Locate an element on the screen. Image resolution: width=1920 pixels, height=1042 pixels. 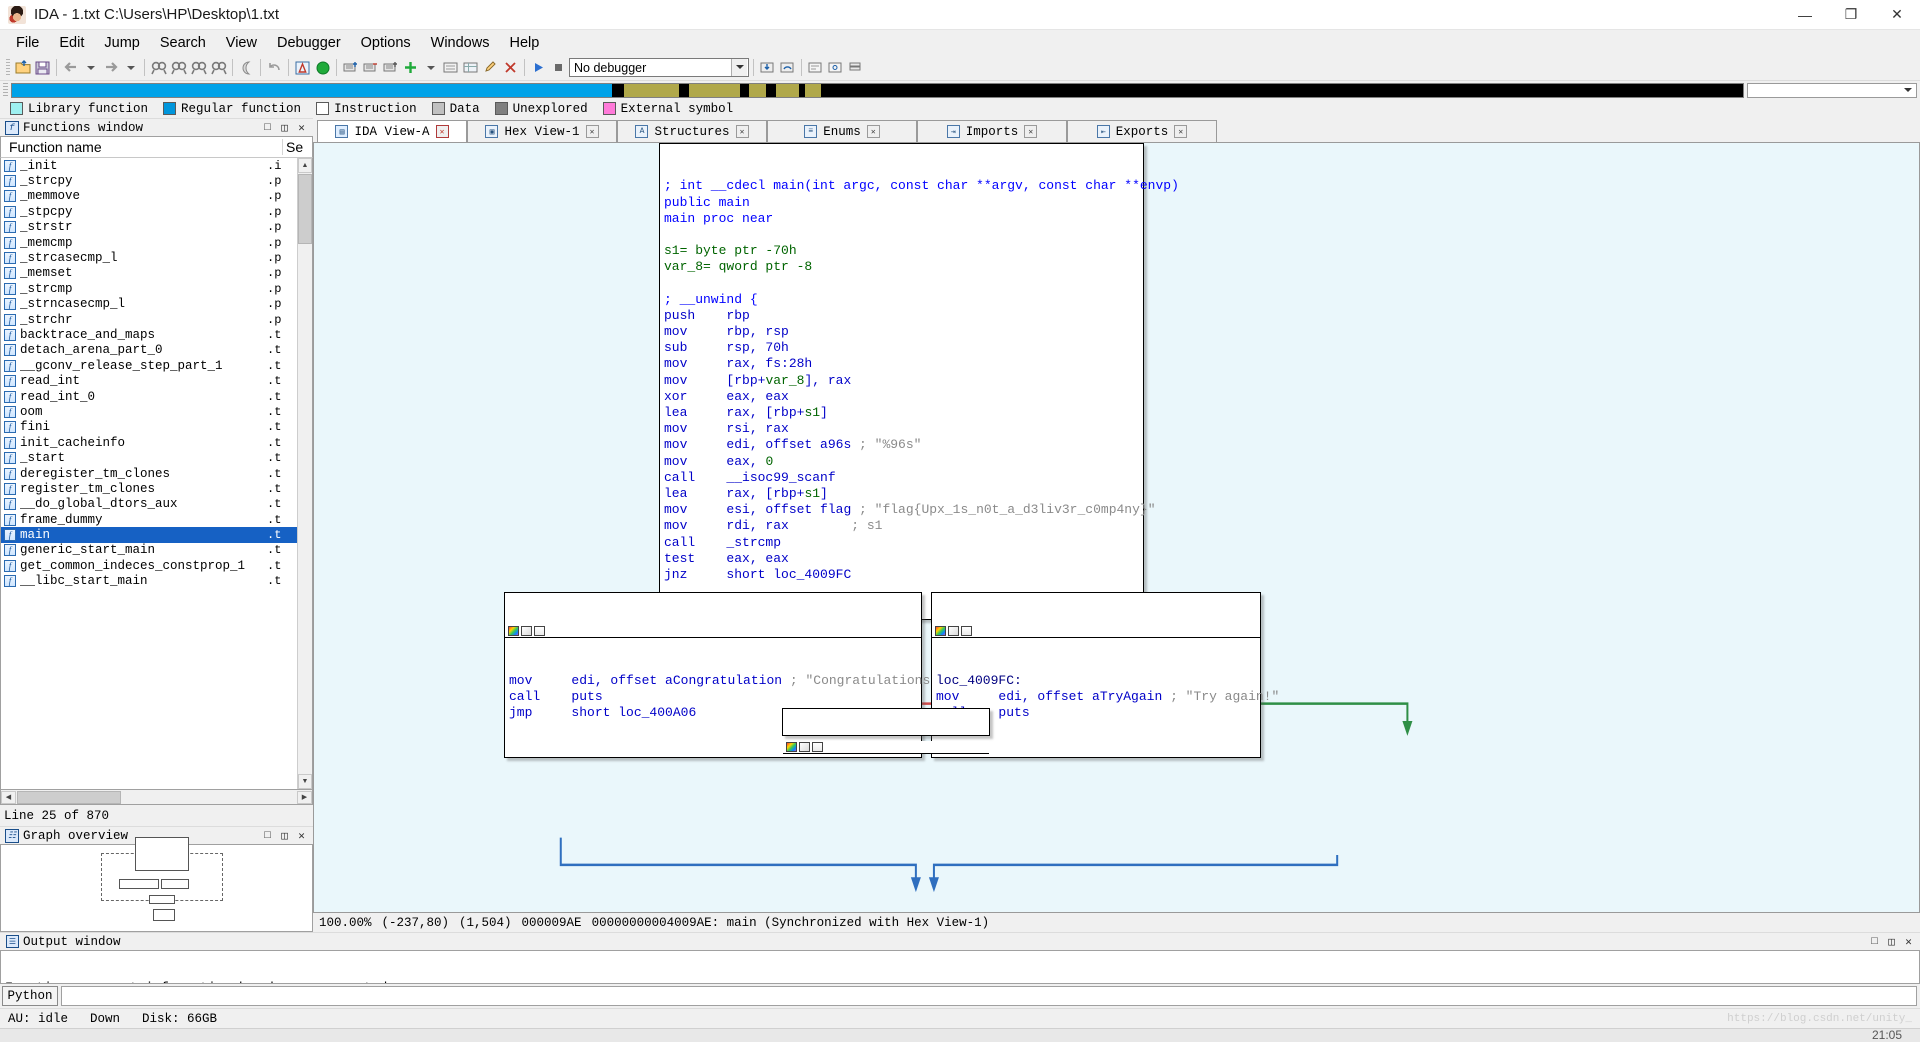
scroll-right-icon: ▶ is located at coordinates (304, 797).